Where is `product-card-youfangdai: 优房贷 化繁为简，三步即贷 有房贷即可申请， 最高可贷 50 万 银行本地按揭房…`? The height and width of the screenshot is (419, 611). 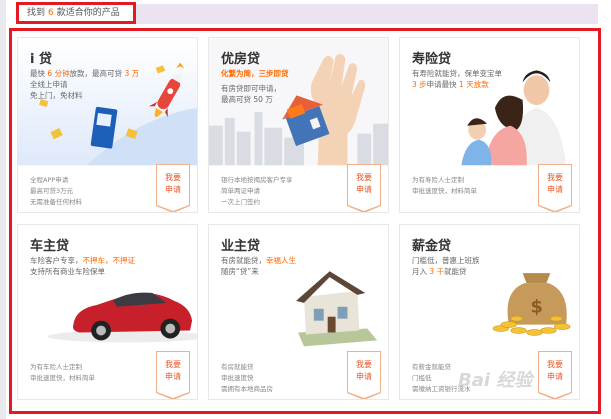
product-card-youfangdai: 优房贷 化繁为简，三步即贷 有房贷即可申请， 最高可贷 50 万 银行本地按揭房… is located at coordinates (298, 125).